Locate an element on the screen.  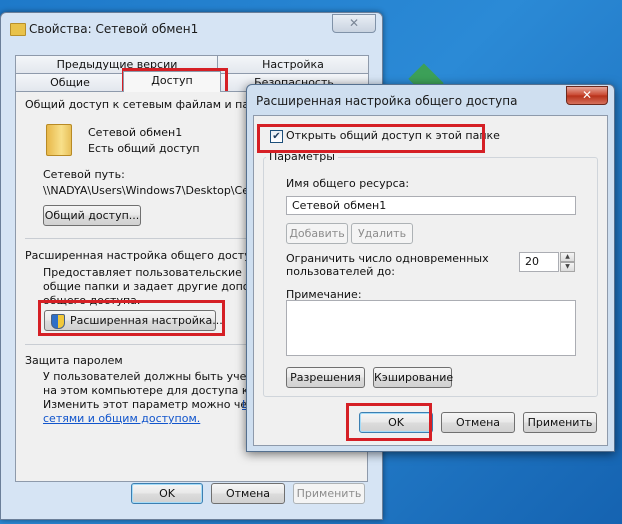
caching-button: Кэширование is located at coordinates (413, 377).